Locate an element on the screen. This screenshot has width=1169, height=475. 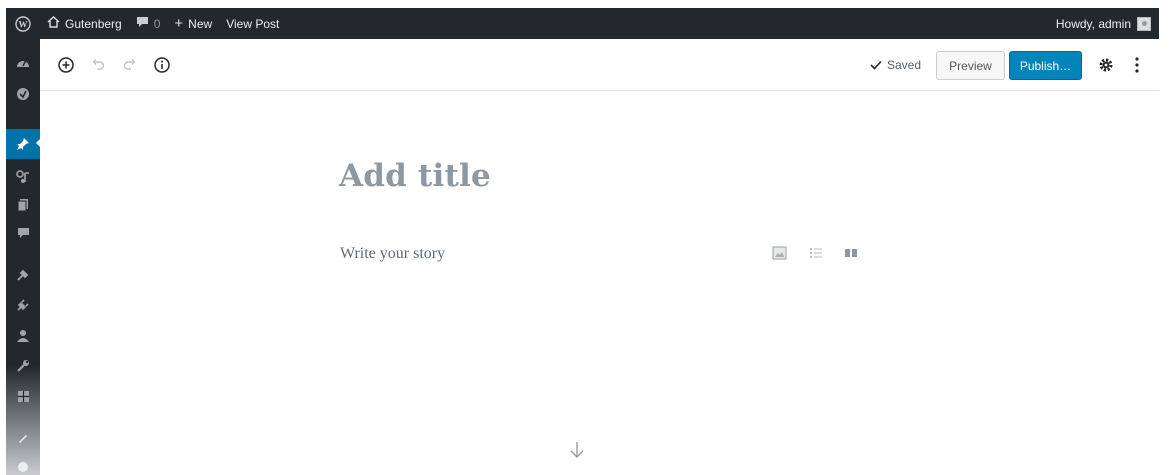
svg-text: W is located at coordinates (23, 24).